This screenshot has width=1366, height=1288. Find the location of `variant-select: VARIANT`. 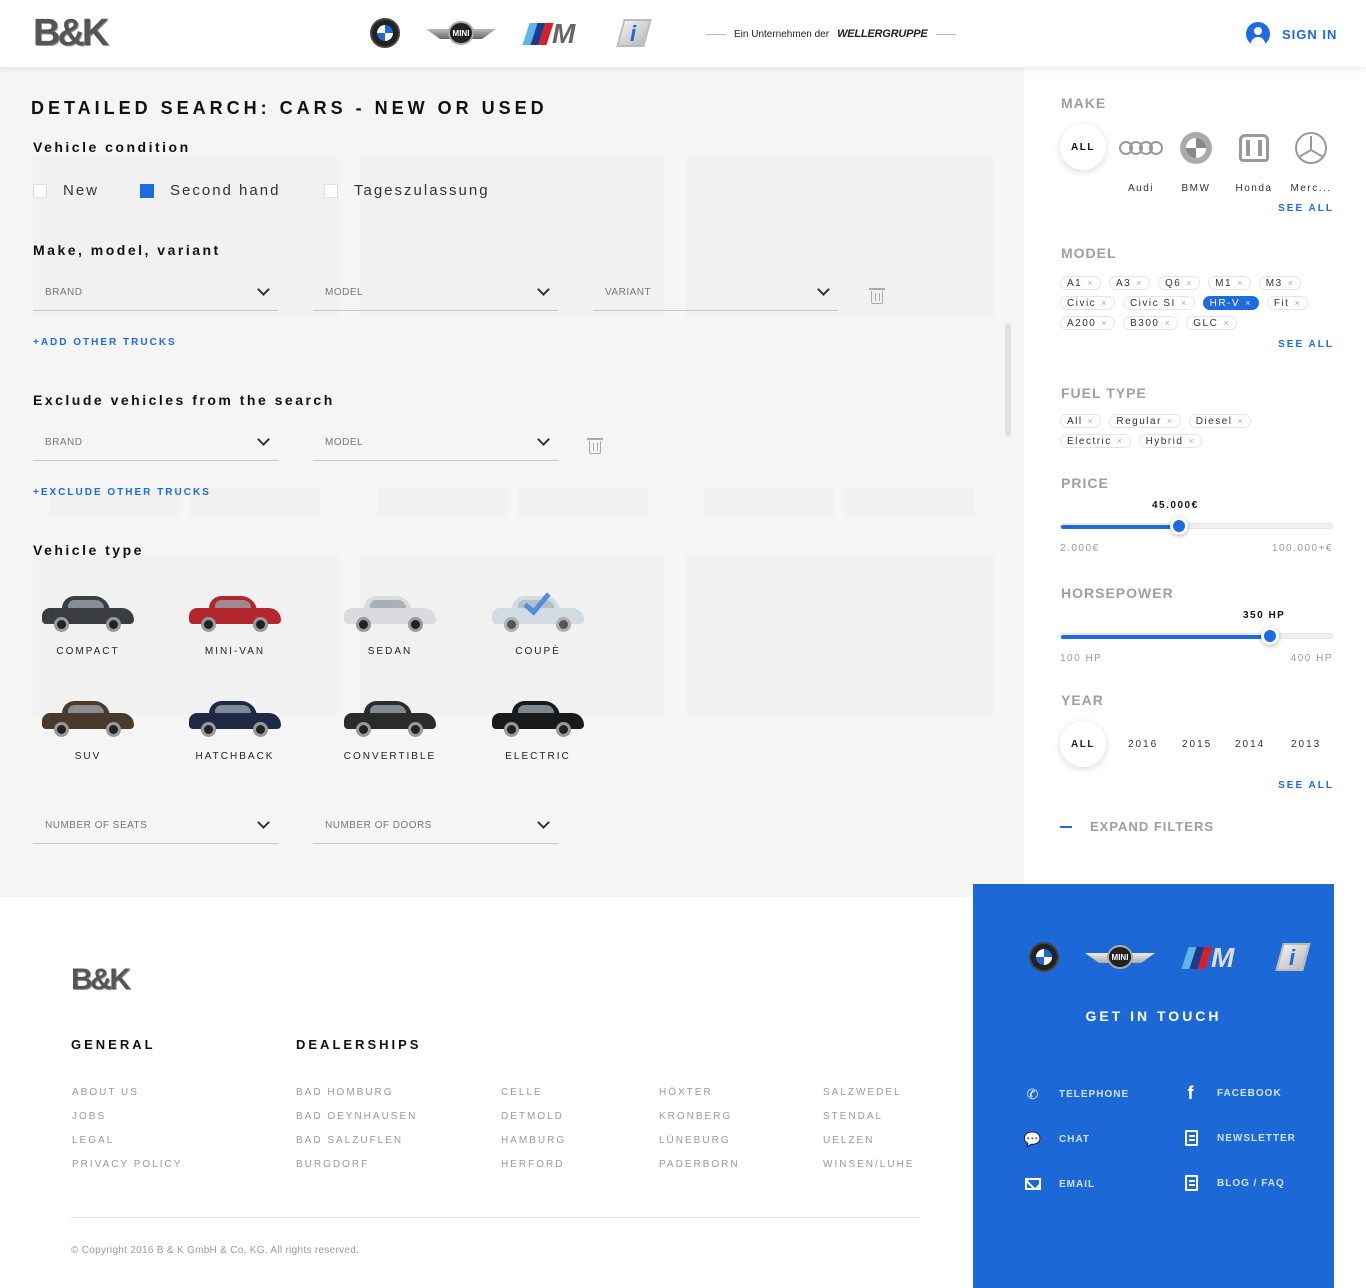

variant-select: VARIANT is located at coordinates (715, 293).